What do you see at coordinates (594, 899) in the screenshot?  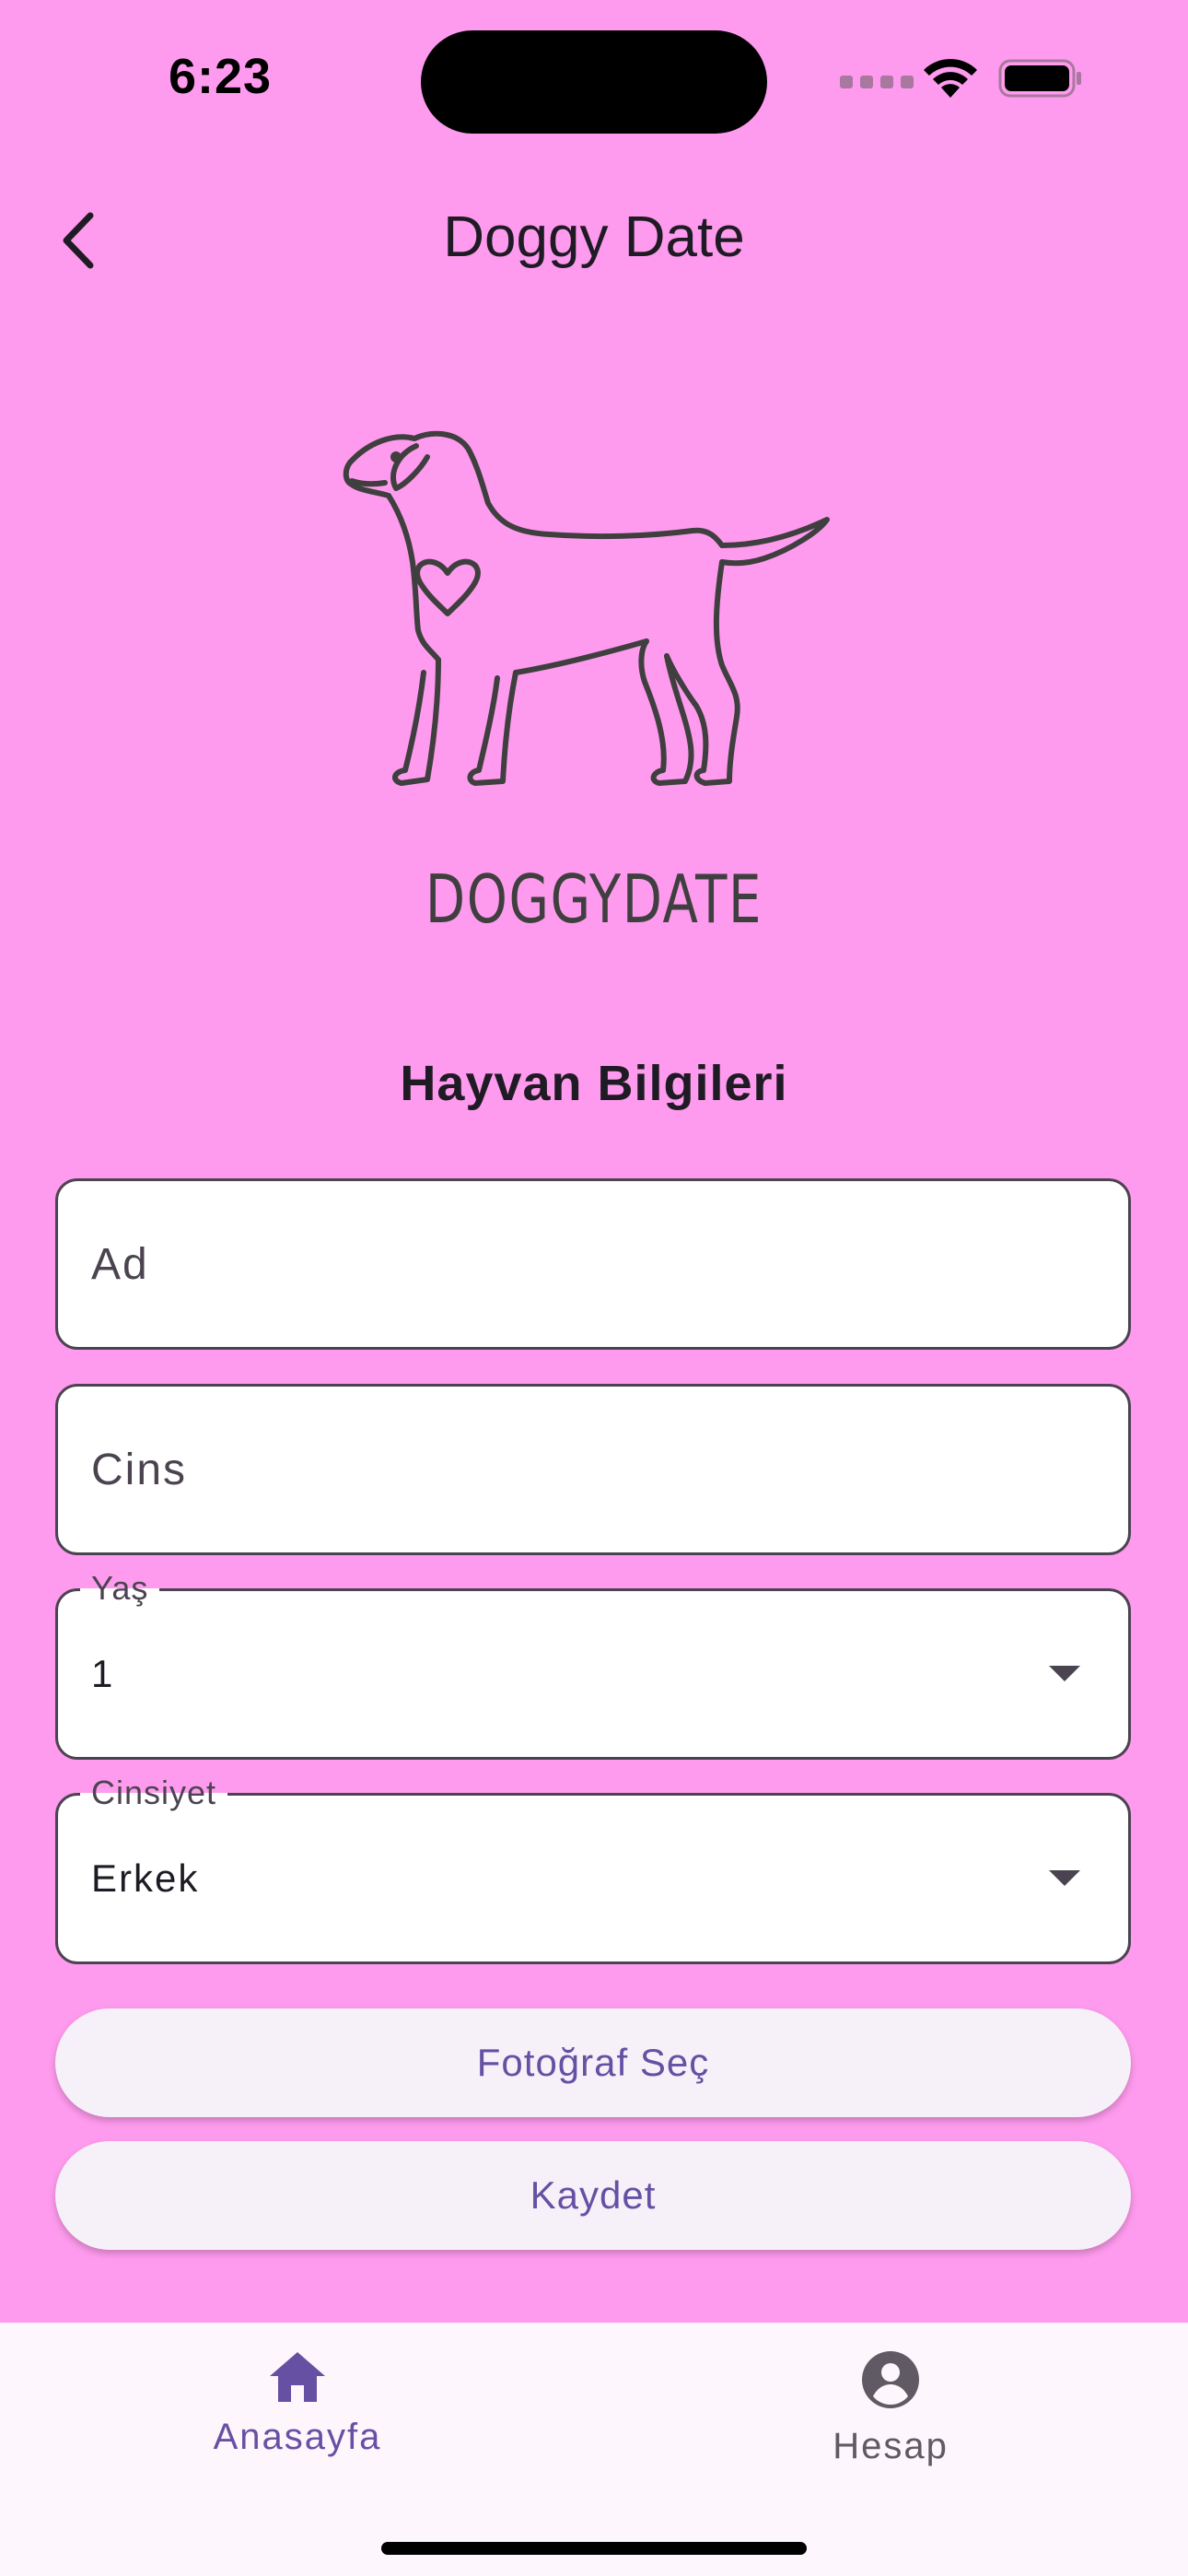 I see `logo-text: DOGGYDATE` at bounding box center [594, 899].